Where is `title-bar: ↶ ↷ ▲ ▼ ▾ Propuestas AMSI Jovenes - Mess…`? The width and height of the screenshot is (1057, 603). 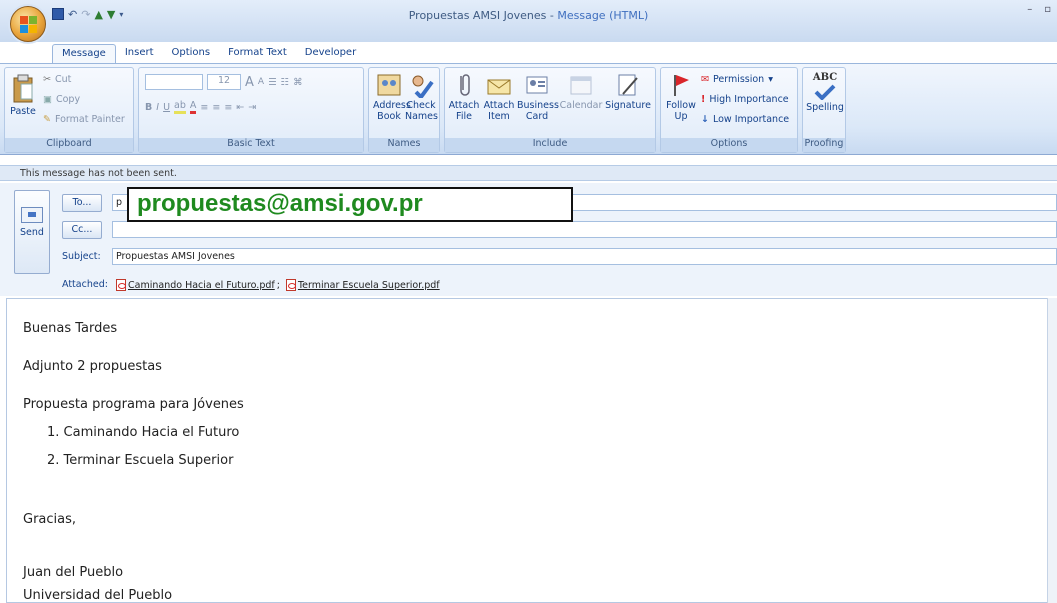 title-bar: ↶ ↷ ▲ ▼ ▾ Propuestas AMSI Jovenes - Mess… is located at coordinates (528, 21).